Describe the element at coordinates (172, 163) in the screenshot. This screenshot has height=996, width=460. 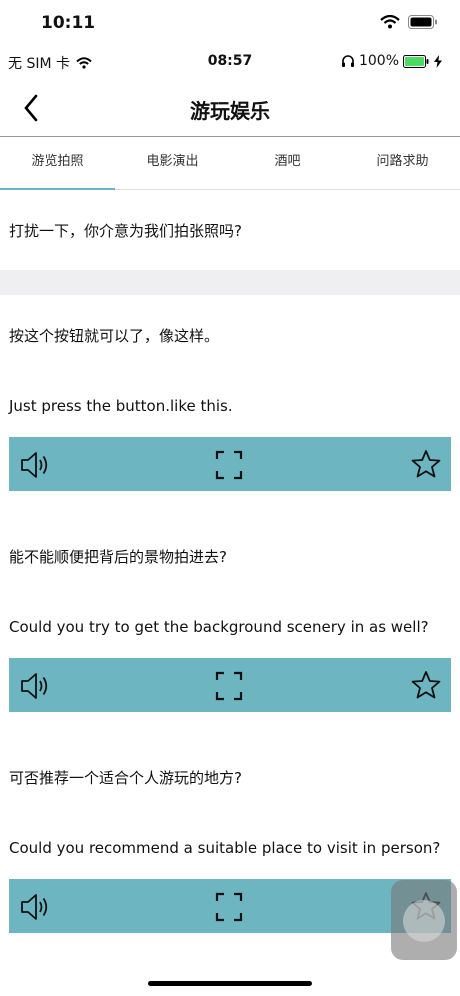
I see `tab-movies: 电影演出` at that location.